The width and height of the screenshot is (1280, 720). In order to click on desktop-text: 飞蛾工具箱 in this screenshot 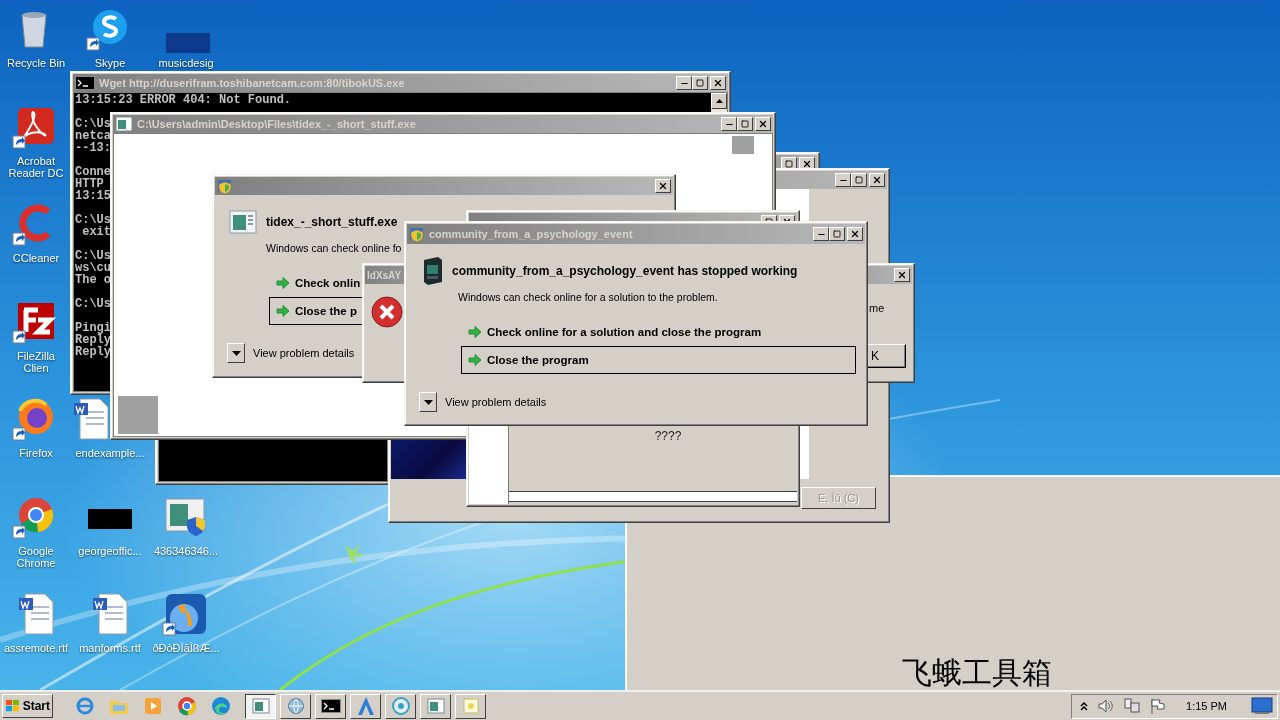, I will do `click(977, 673)`.